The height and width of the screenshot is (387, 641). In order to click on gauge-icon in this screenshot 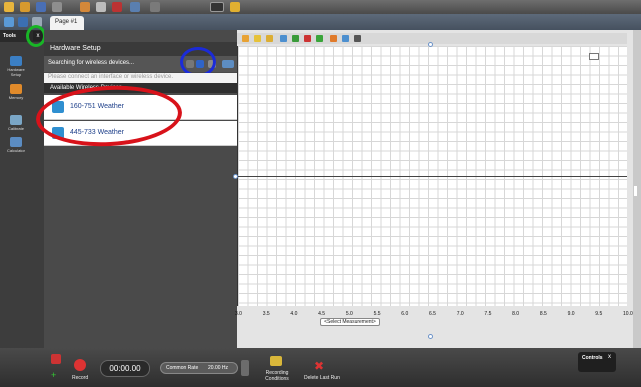, I will do `click(217, 7)`.